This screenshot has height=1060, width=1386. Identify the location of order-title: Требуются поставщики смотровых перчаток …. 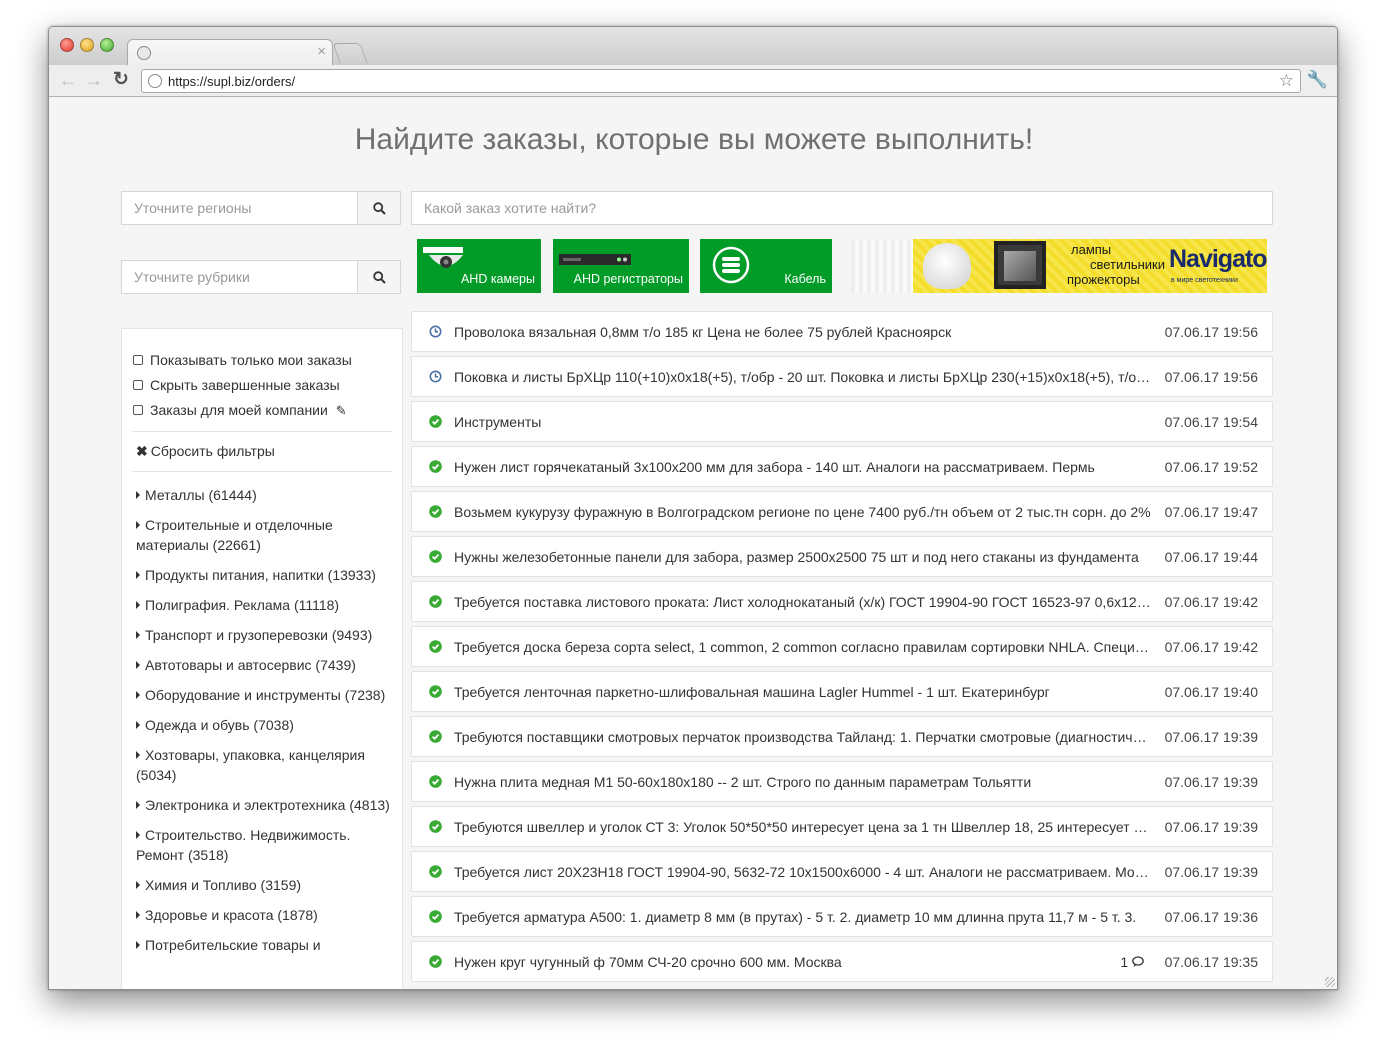
(802, 737).